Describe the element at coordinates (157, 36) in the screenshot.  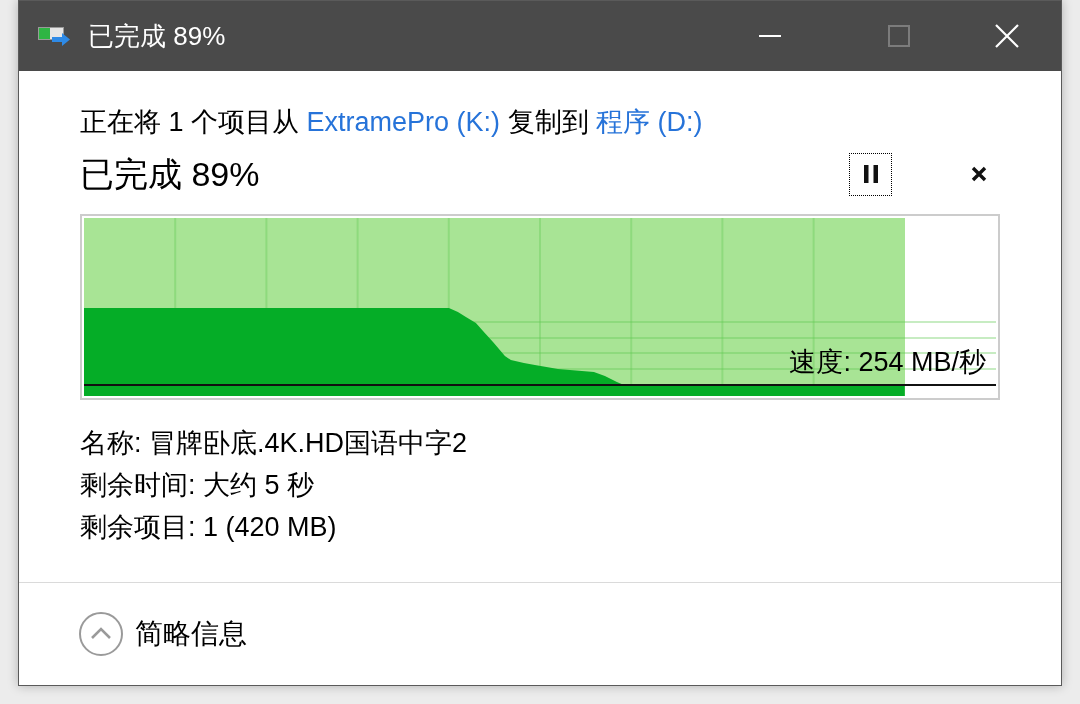
I see `window-title: 已完成 89%` at that location.